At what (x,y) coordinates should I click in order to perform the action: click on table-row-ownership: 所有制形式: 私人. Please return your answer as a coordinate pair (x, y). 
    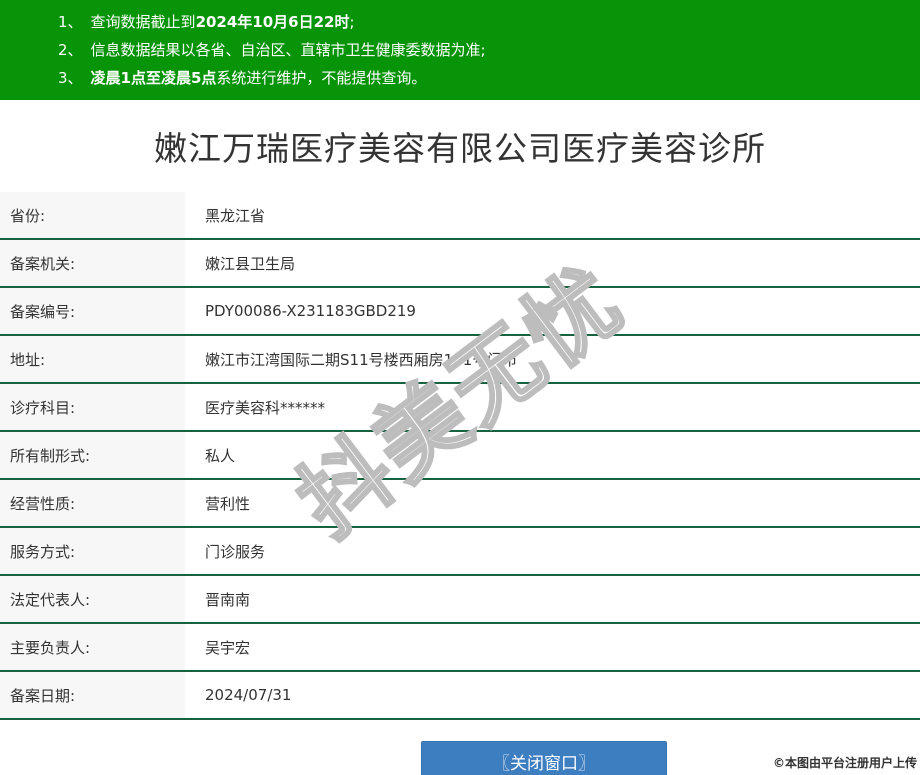
    Looking at the image, I should click on (460, 456).